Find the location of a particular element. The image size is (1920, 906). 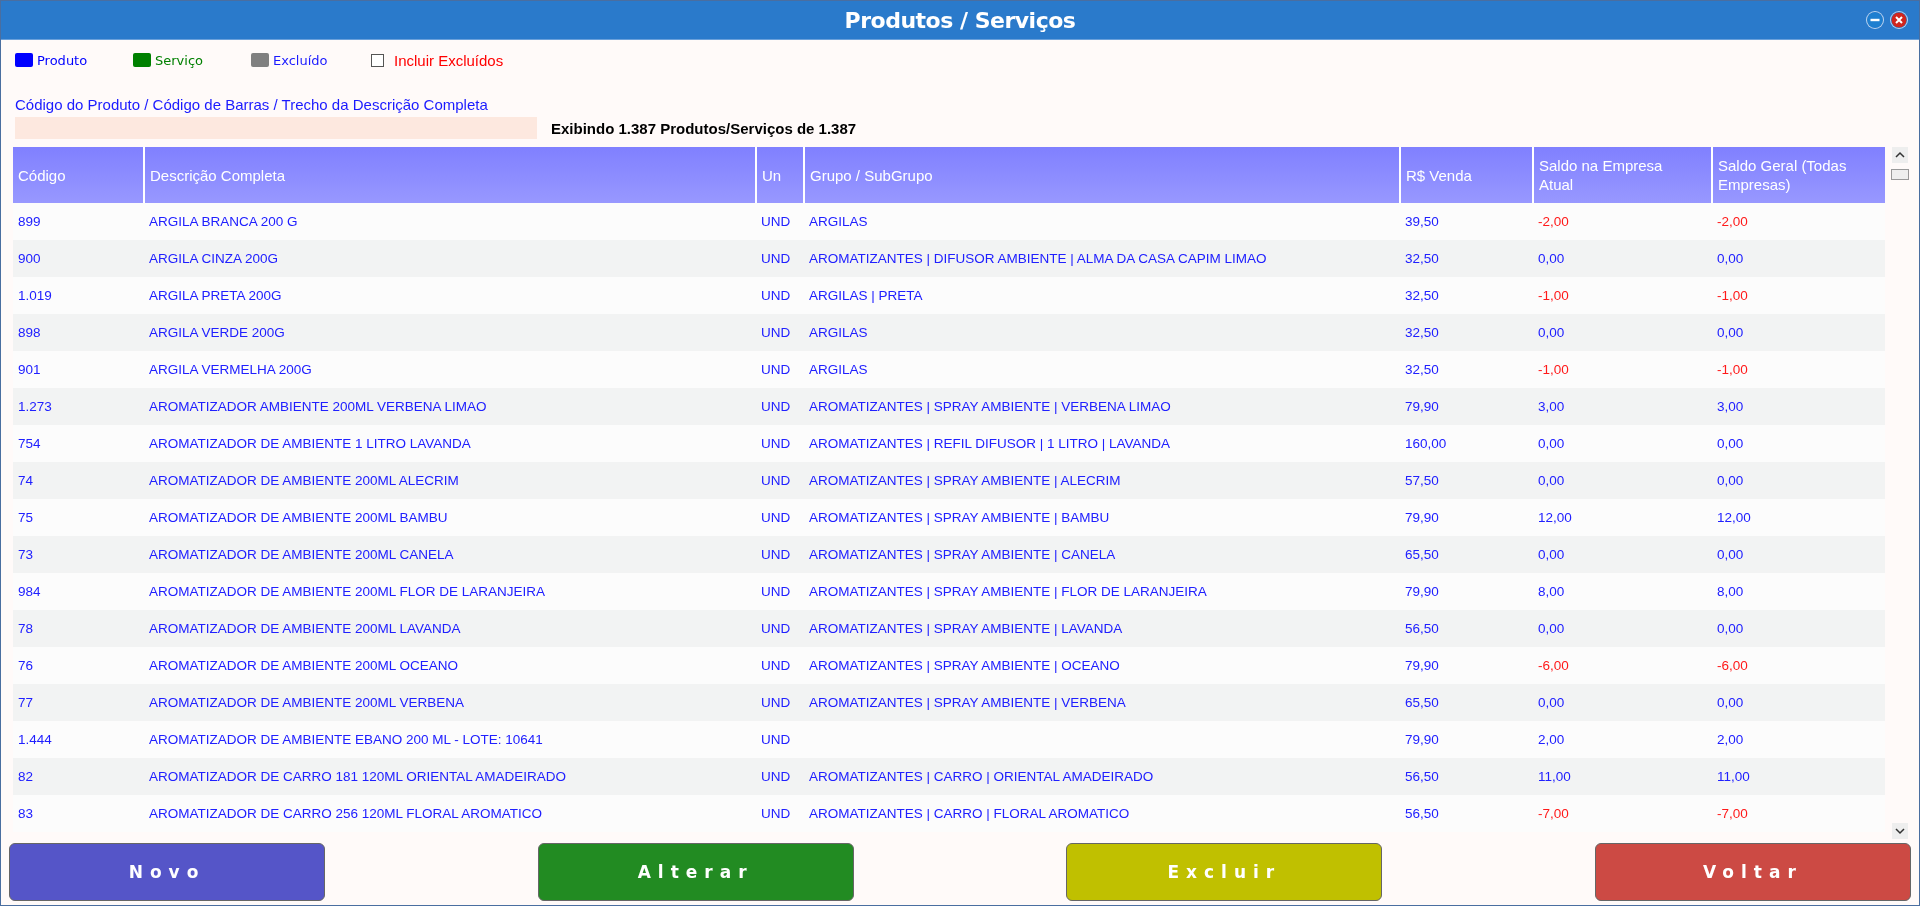

table-cell: AROMATIZANTES | DIFUSOR AMBIENTE | ALMA DA CASA CAPIM LIMAO is located at coordinates (1102, 258).